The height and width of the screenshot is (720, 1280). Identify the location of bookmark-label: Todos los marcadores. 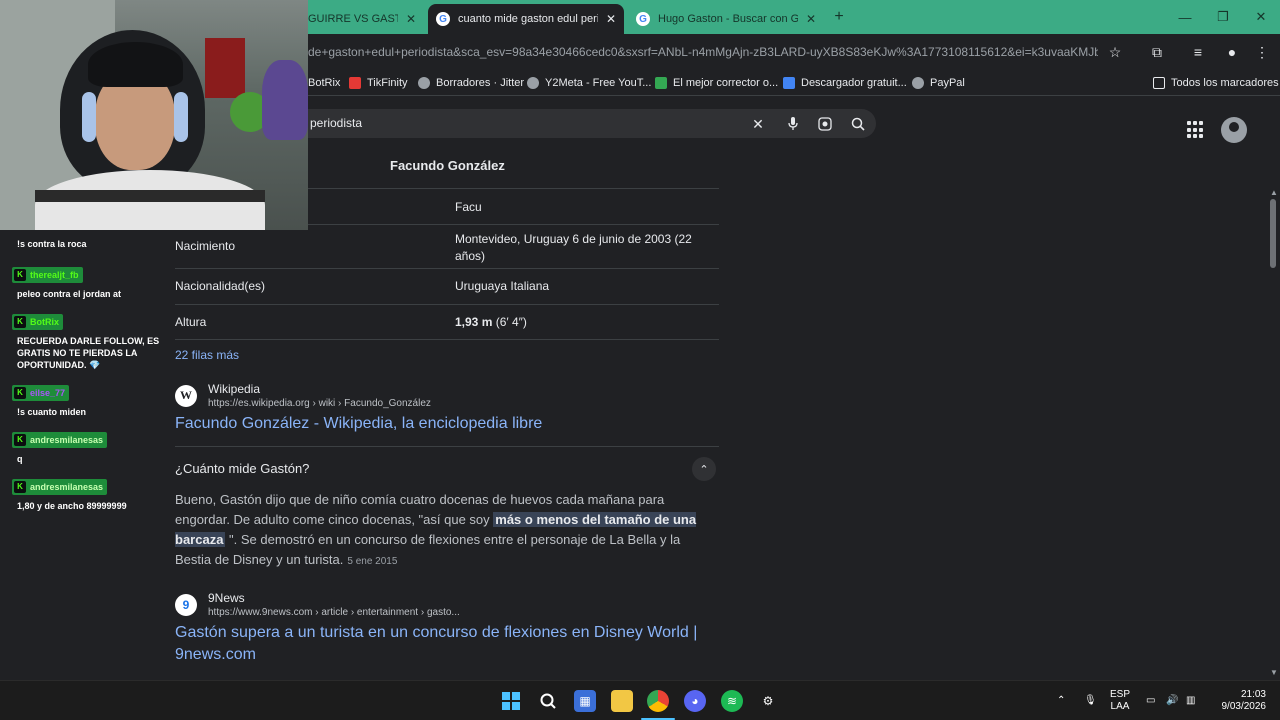
(1225, 83).